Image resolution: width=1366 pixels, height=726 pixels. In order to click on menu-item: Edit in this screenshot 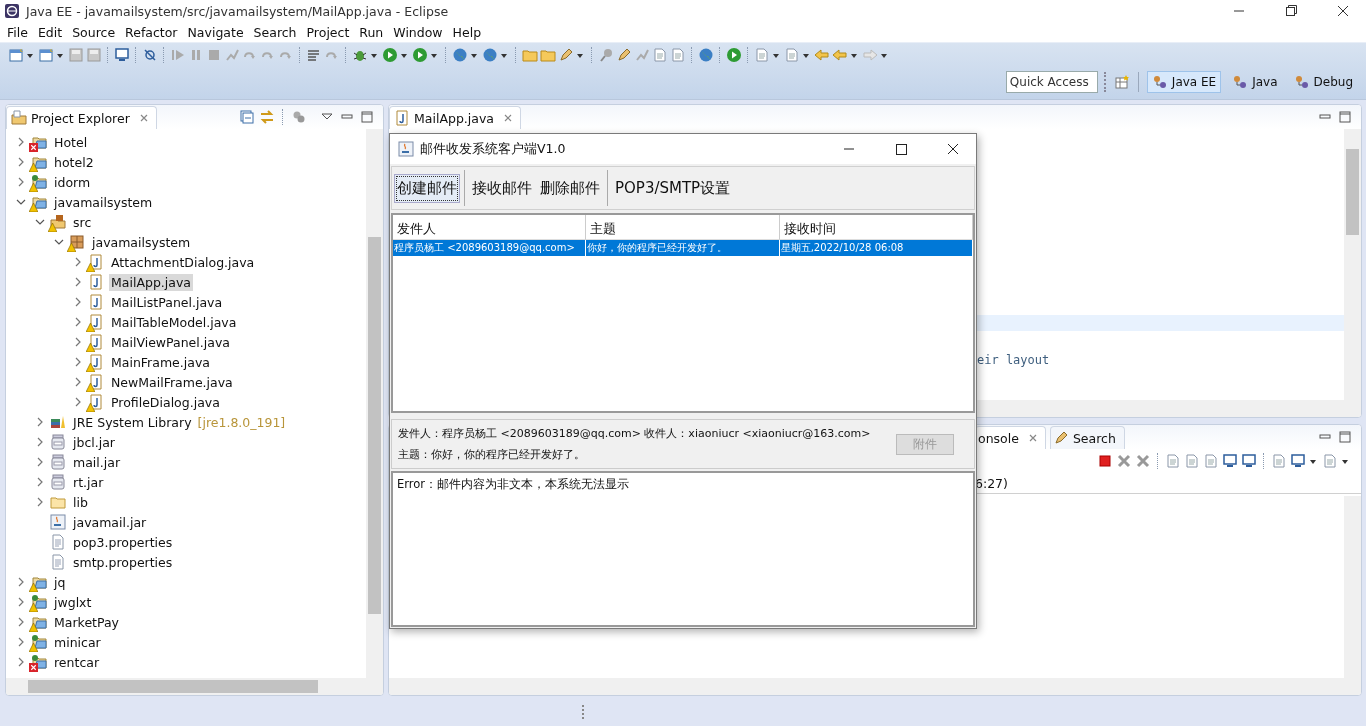, I will do `click(50, 32)`.